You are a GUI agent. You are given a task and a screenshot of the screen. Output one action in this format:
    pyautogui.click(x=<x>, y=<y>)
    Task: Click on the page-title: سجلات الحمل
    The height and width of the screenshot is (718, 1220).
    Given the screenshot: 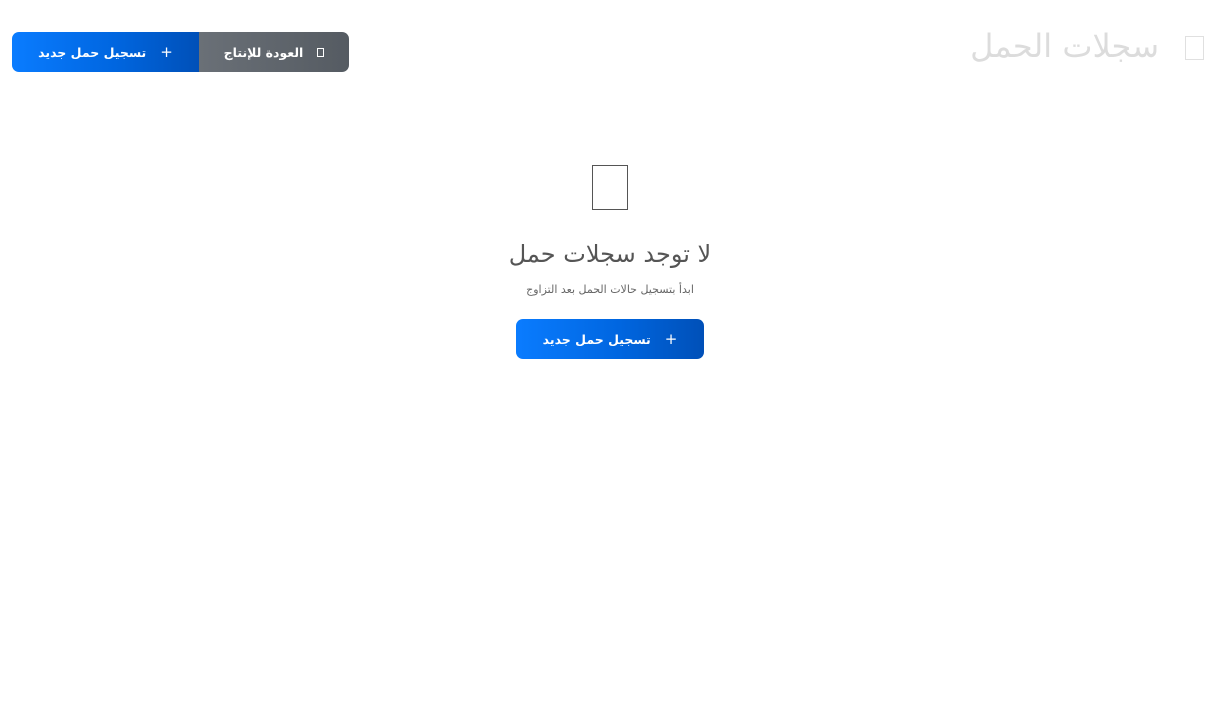 What is the action you would take?
    pyautogui.click(x=1064, y=46)
    